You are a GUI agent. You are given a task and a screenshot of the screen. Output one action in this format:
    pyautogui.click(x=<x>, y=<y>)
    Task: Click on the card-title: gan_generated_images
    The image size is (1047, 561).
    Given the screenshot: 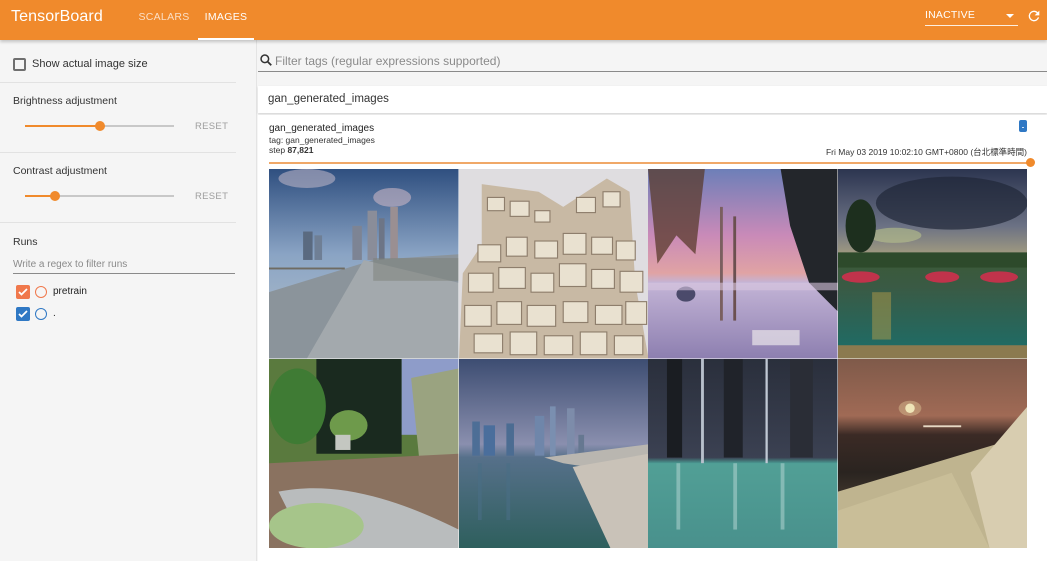 What is the action you would take?
    pyautogui.click(x=322, y=128)
    